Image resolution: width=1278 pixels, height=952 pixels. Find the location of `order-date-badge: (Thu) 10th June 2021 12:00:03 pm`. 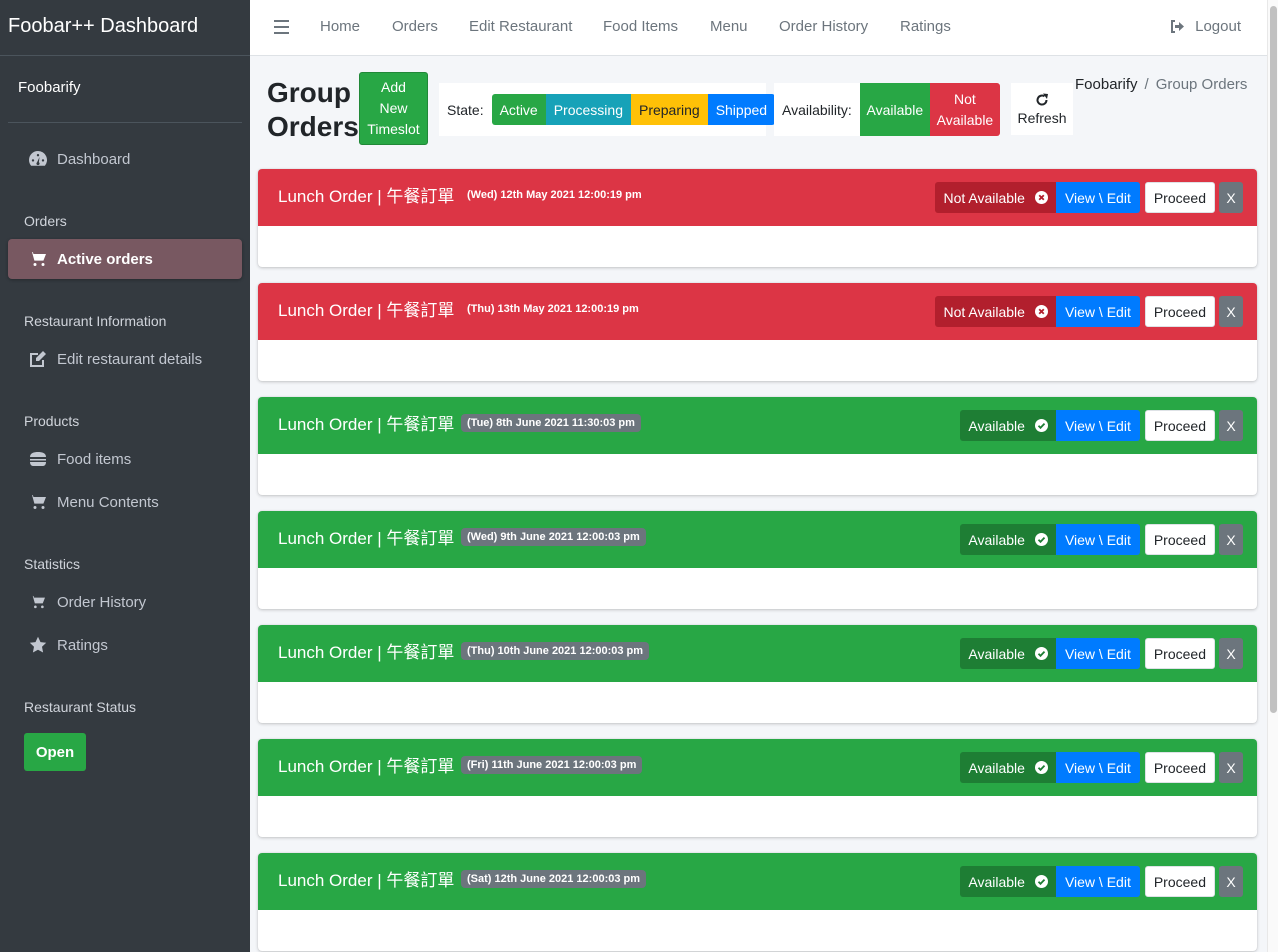

order-date-badge: (Thu) 10th June 2021 12:00:03 pm is located at coordinates (555, 651).